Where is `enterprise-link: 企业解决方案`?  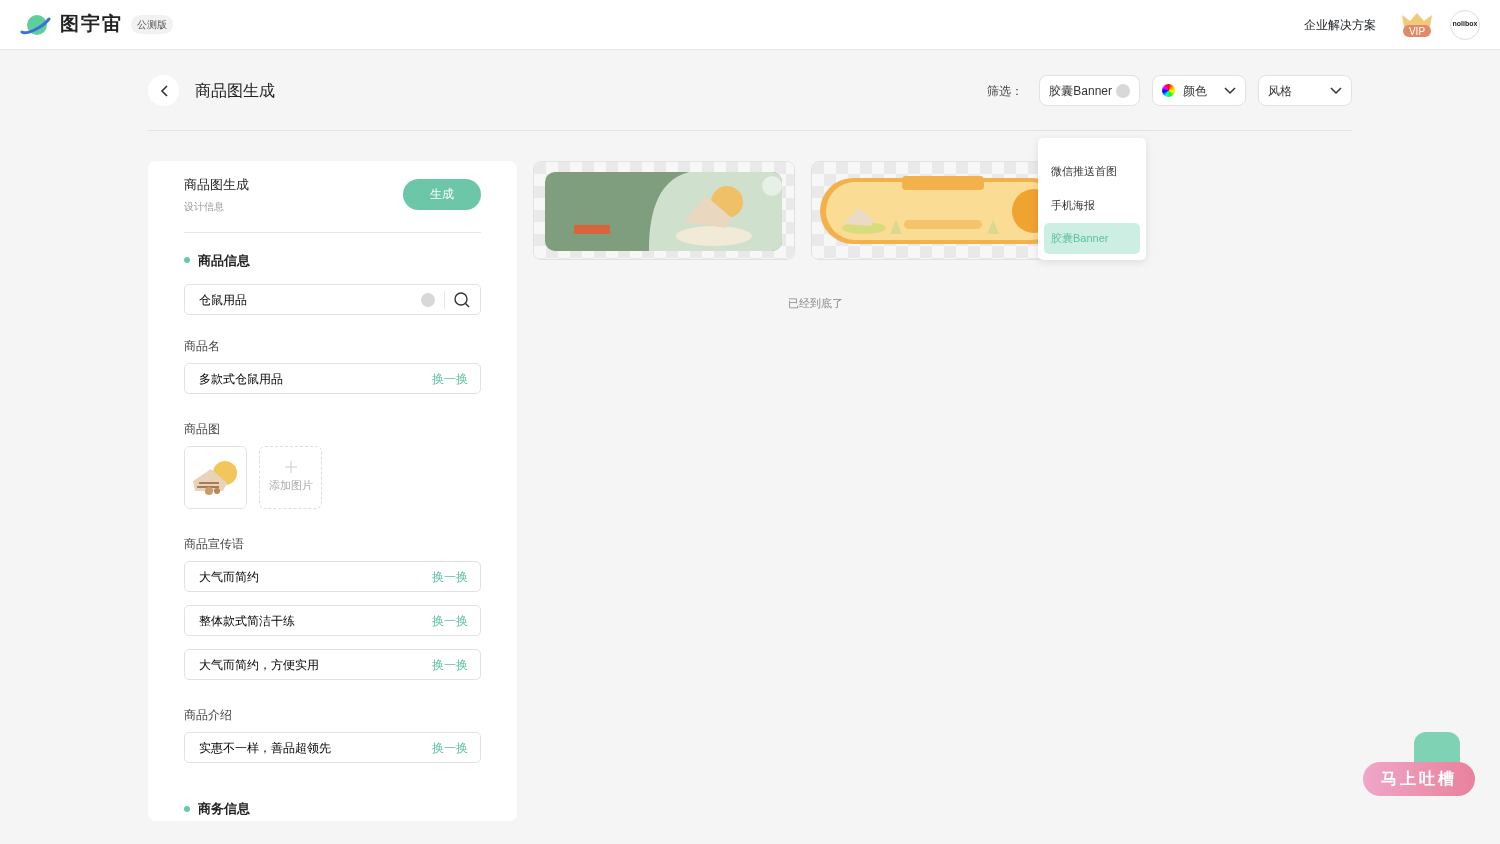
enterprise-link: 企业解决方案 is located at coordinates (1340, 24).